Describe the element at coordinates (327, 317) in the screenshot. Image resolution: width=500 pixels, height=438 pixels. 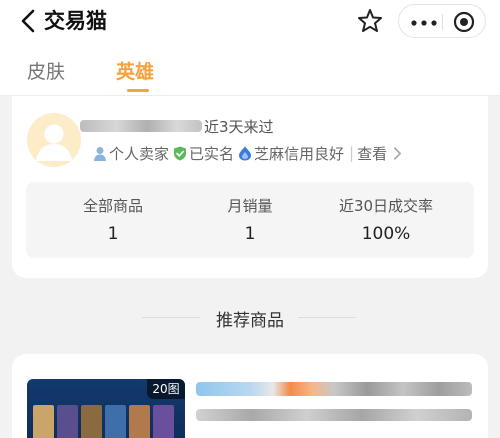
I see `divider-line` at that location.